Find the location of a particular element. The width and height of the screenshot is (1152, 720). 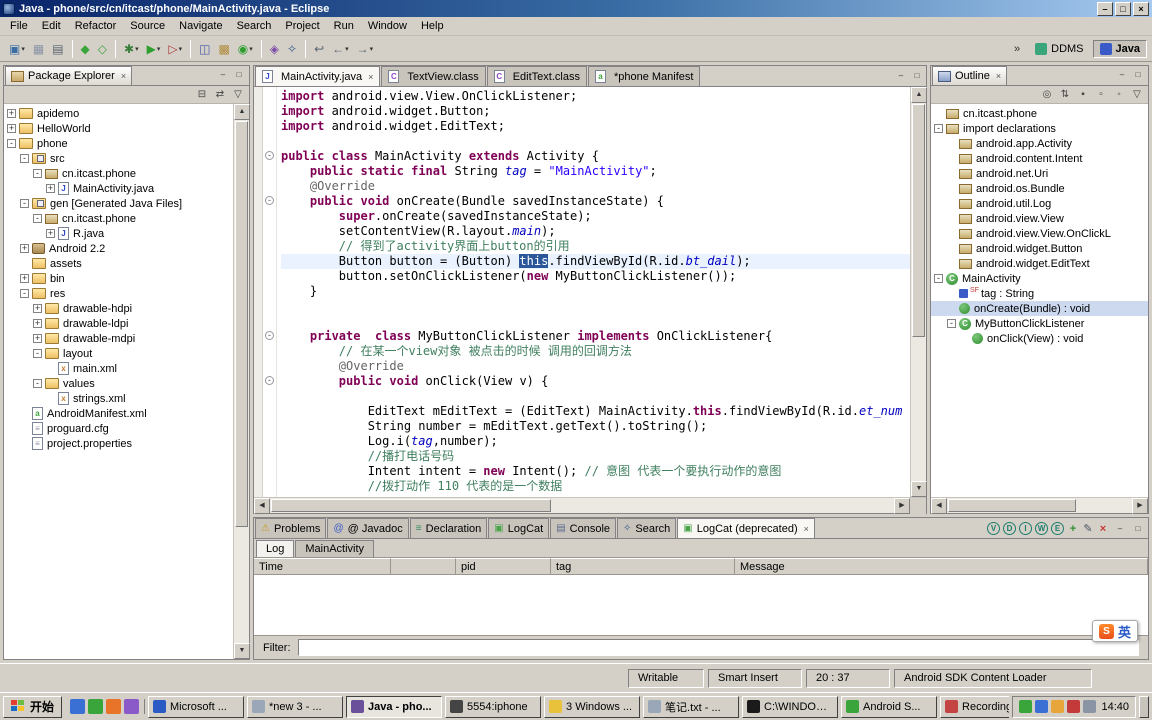

console-tab: ▤ Console is located at coordinates (583, 528).